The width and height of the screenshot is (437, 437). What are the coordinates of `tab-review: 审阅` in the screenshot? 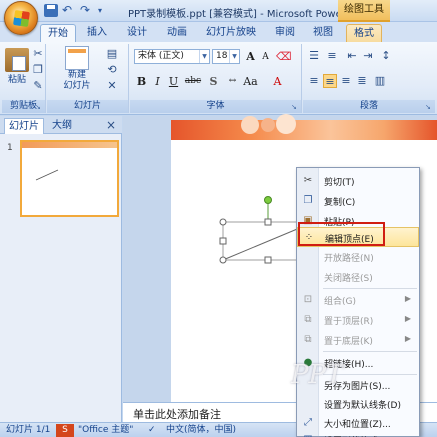 It's located at (285, 33).